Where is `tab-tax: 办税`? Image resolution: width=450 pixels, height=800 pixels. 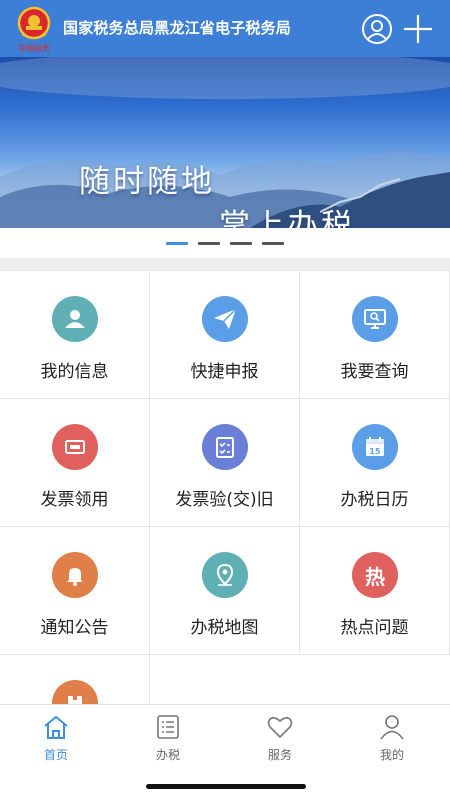 tab-tax: 办税 is located at coordinates (168, 740).